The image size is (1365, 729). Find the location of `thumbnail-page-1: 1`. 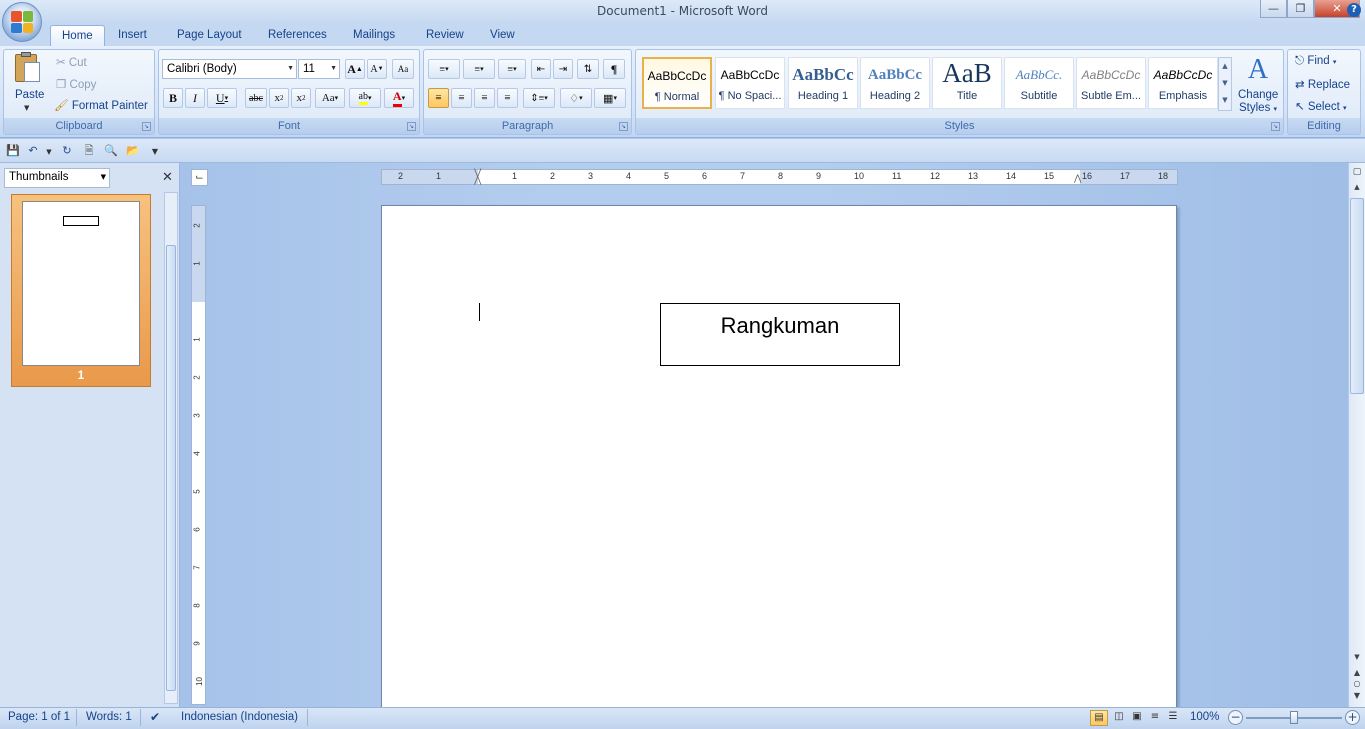

thumbnail-page-1: 1 is located at coordinates (81, 290).